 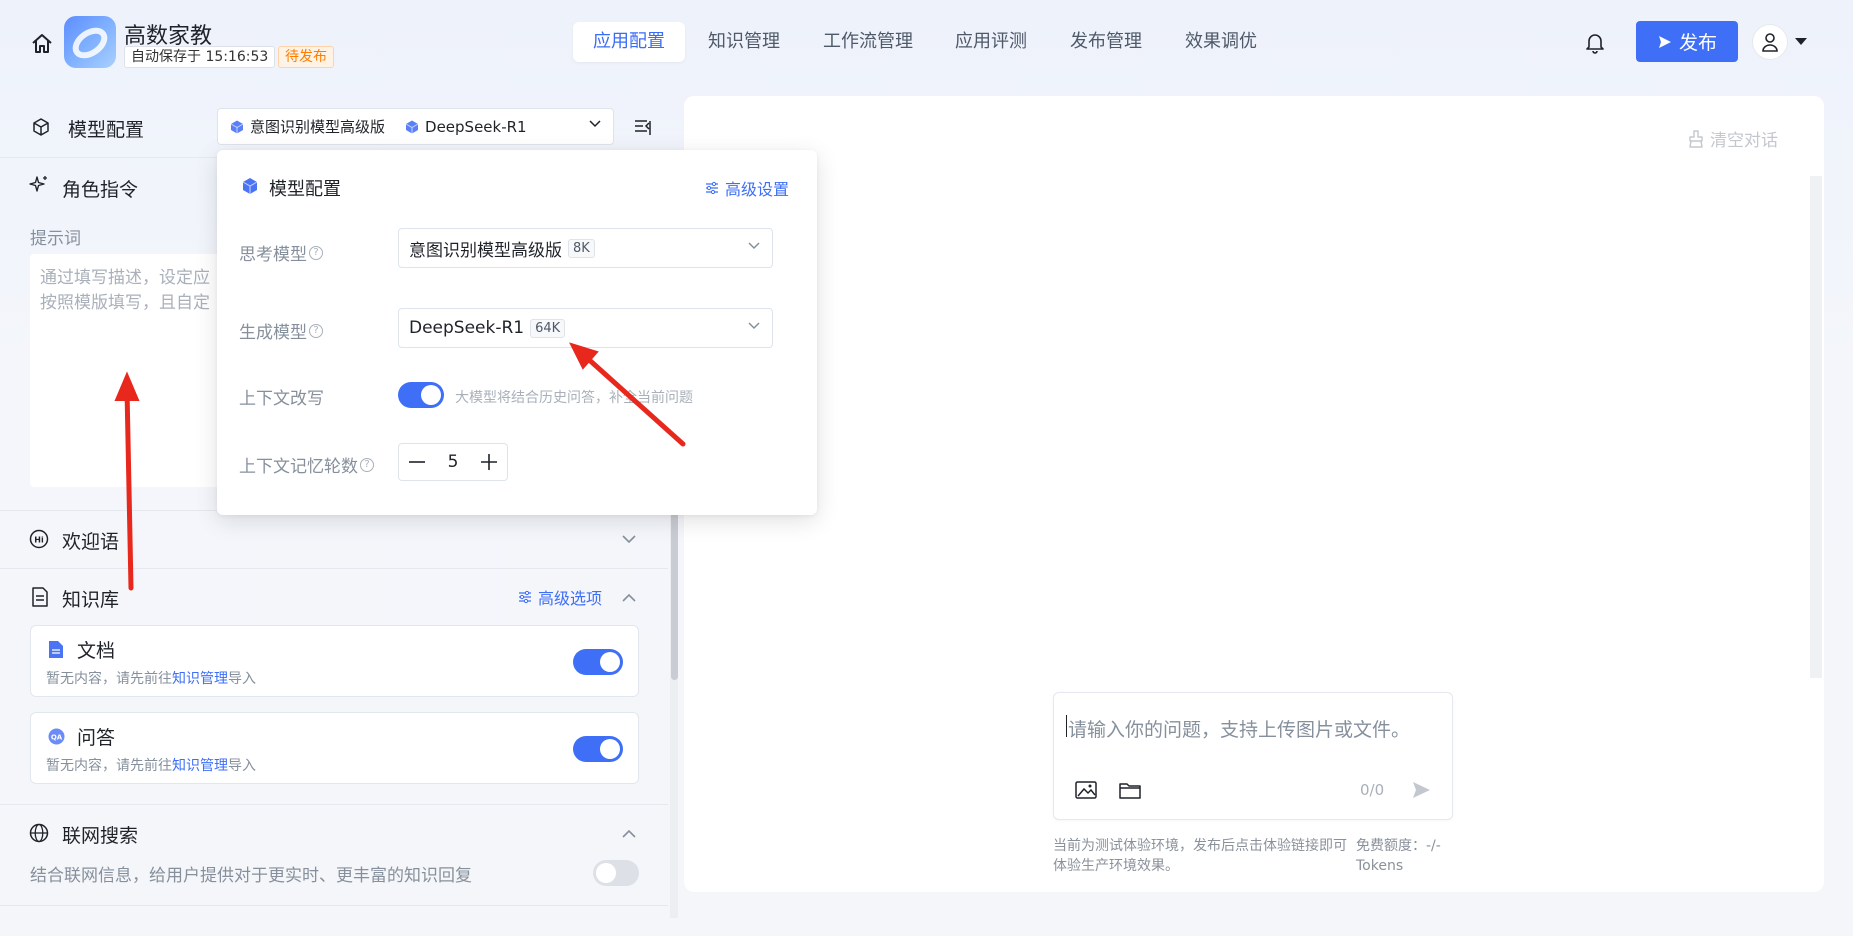 I want to click on annotation-arrow-left, so click(x=127, y=481).